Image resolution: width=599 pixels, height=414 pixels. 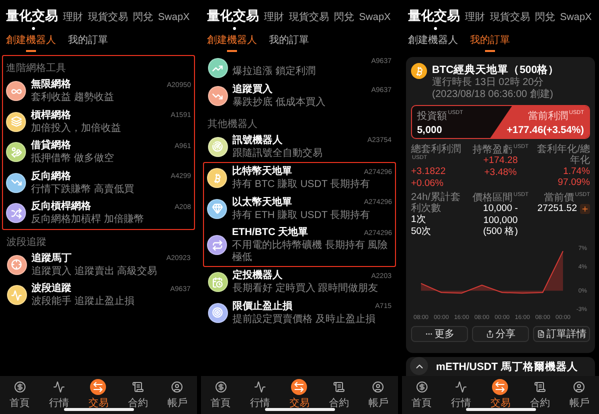 I want to click on robot-title: 比特幣天地單, so click(x=262, y=172).